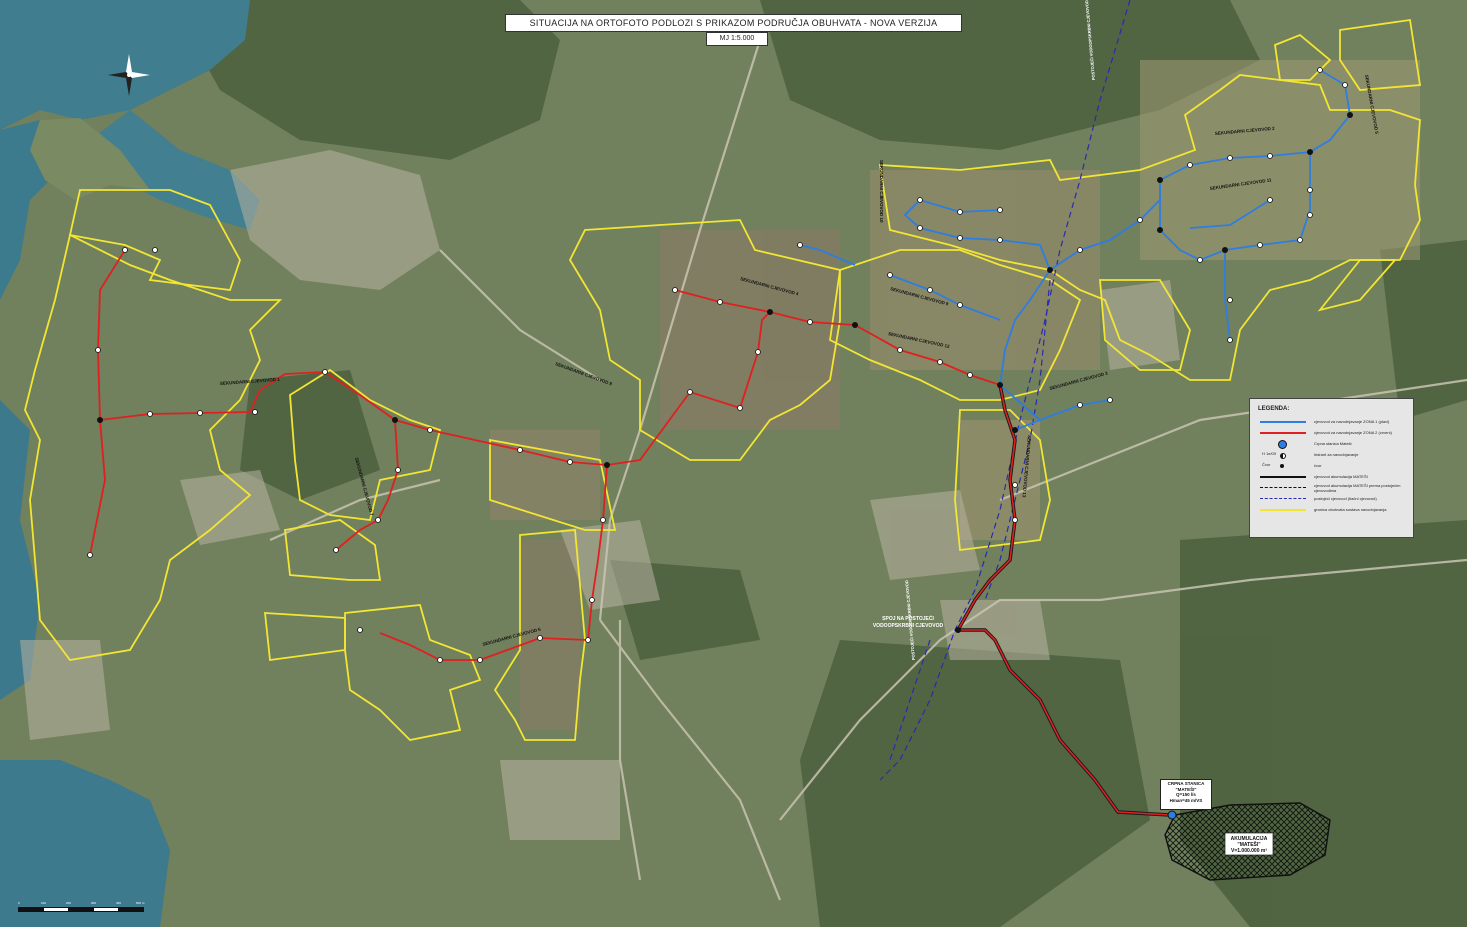 The height and width of the screenshot is (927, 1467). Describe the element at coordinates (1249, 844) in the screenshot. I see `reservoir-label-2: "MATEŠI"` at that location.